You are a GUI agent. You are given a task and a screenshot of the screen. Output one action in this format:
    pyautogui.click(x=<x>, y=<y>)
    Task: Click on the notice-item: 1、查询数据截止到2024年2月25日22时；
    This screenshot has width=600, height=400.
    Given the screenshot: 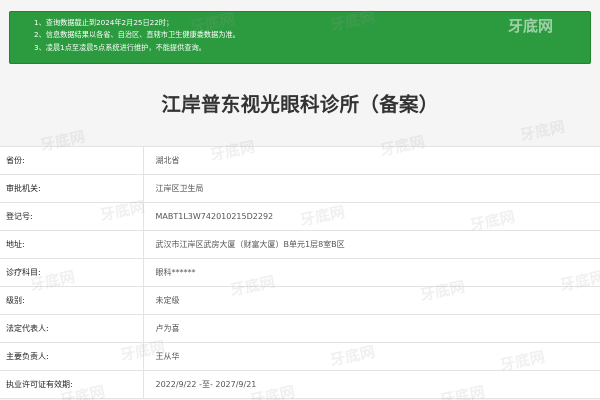 What is the action you would take?
    pyautogui.click(x=104, y=22)
    